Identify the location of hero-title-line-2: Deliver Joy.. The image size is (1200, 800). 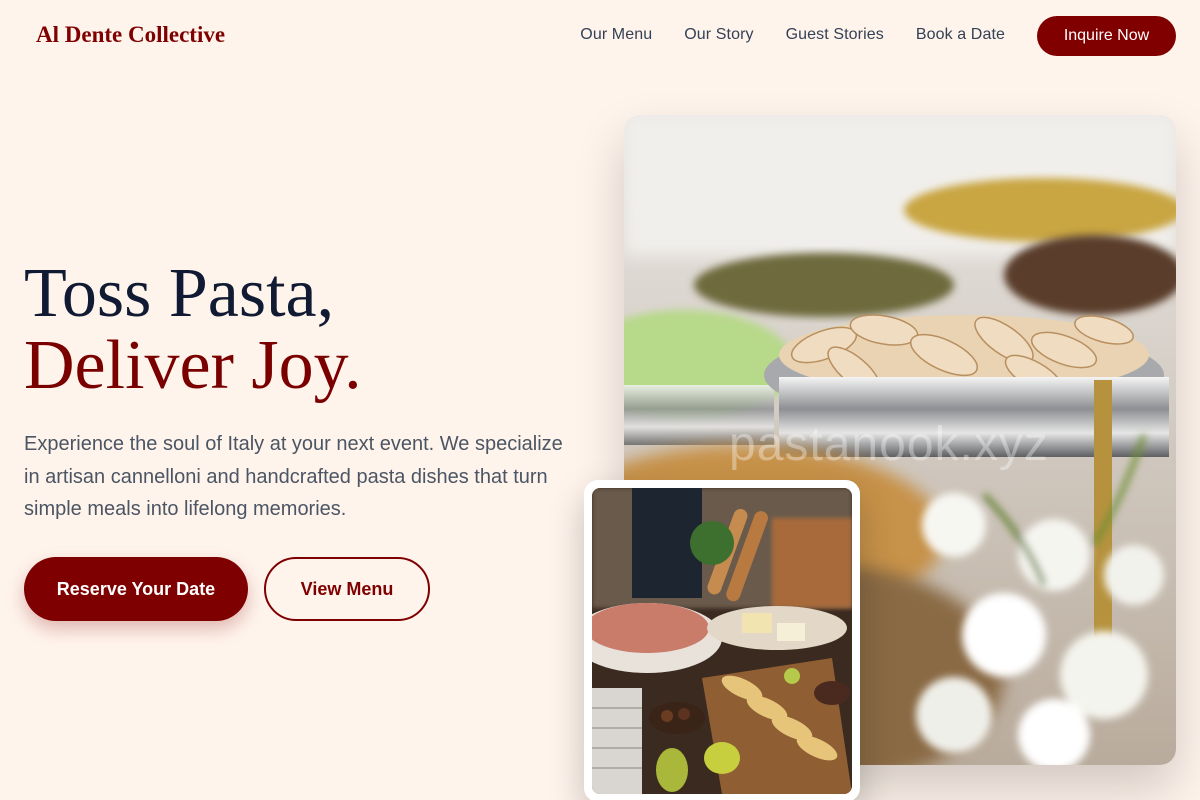
(193, 365).